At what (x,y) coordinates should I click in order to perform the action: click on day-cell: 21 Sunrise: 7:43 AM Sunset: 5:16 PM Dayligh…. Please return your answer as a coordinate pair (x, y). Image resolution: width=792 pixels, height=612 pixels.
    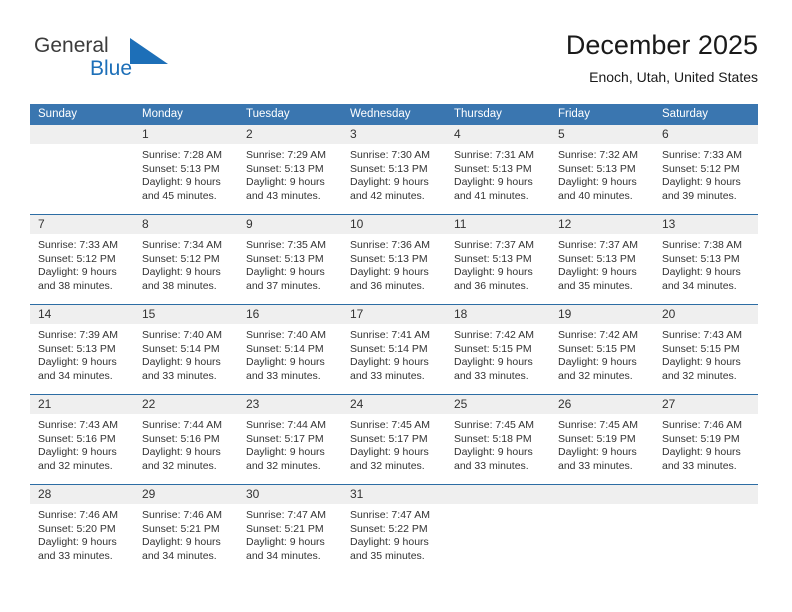
    Looking at the image, I should click on (82, 439).